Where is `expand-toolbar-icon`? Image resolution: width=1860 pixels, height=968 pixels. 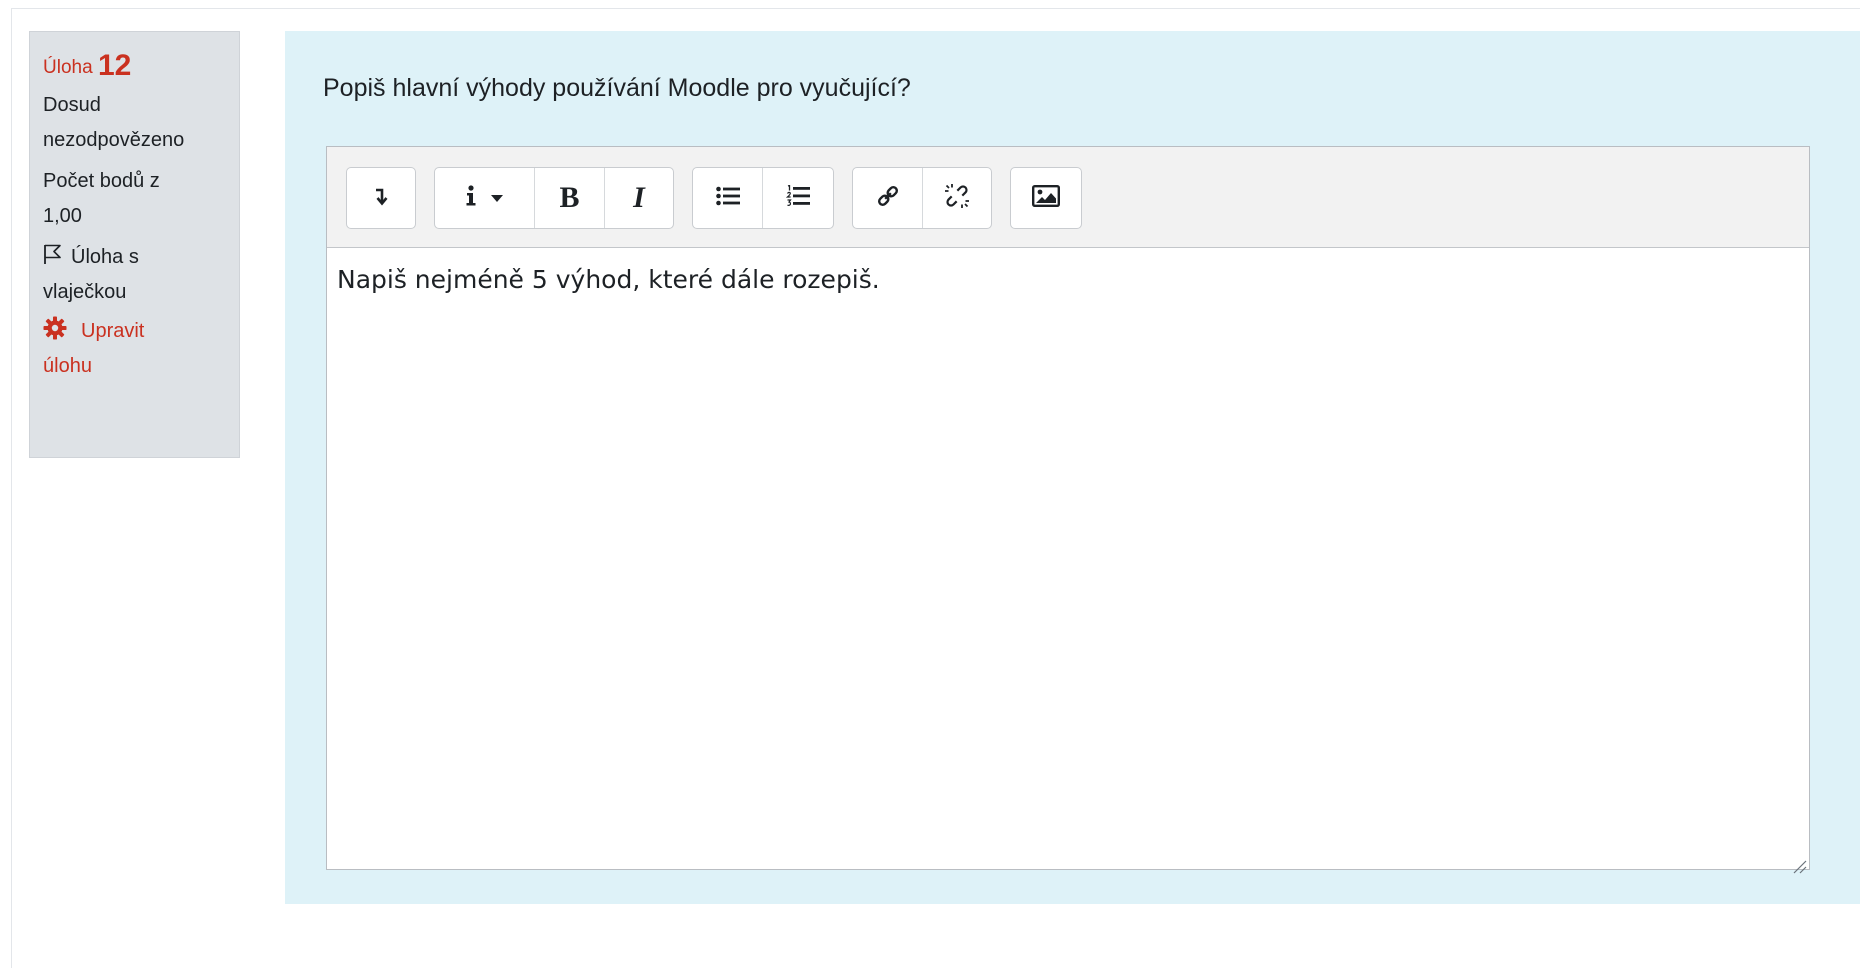 expand-toolbar-icon is located at coordinates (381, 198).